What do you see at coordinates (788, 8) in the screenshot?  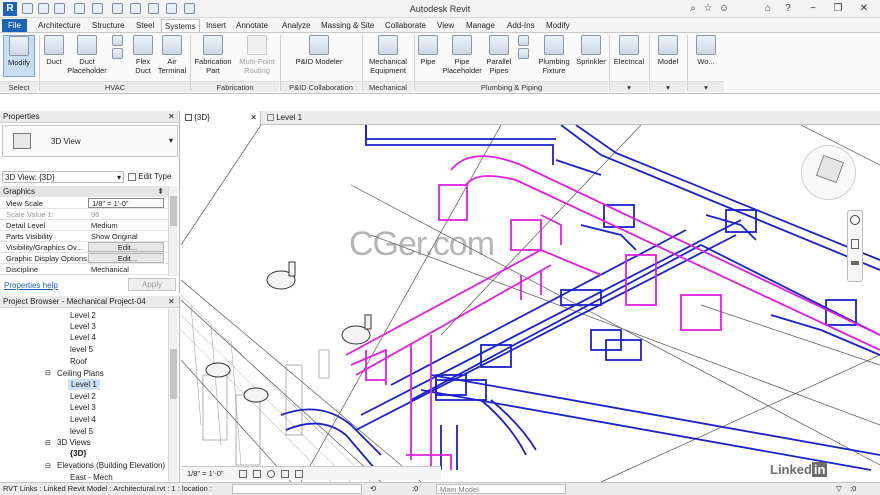 I see `help-icon: ?` at bounding box center [788, 8].